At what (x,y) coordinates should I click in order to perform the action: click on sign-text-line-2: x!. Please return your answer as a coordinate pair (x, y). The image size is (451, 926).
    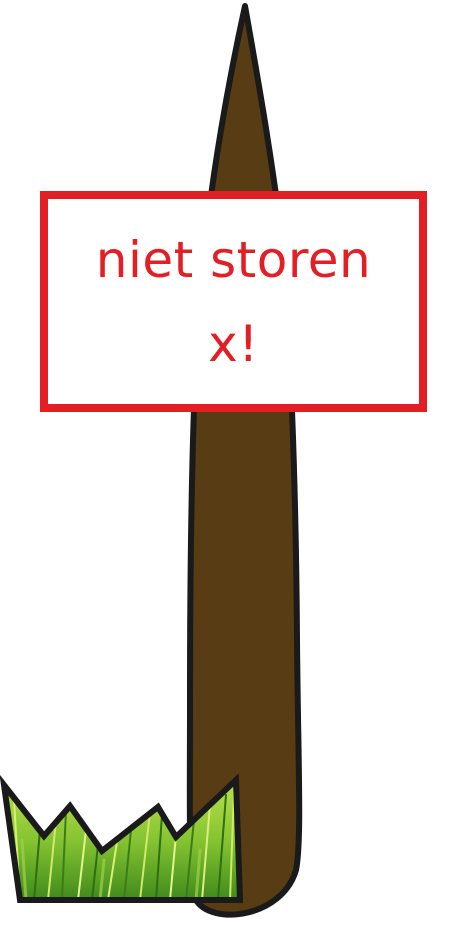
    Looking at the image, I should click on (233, 343).